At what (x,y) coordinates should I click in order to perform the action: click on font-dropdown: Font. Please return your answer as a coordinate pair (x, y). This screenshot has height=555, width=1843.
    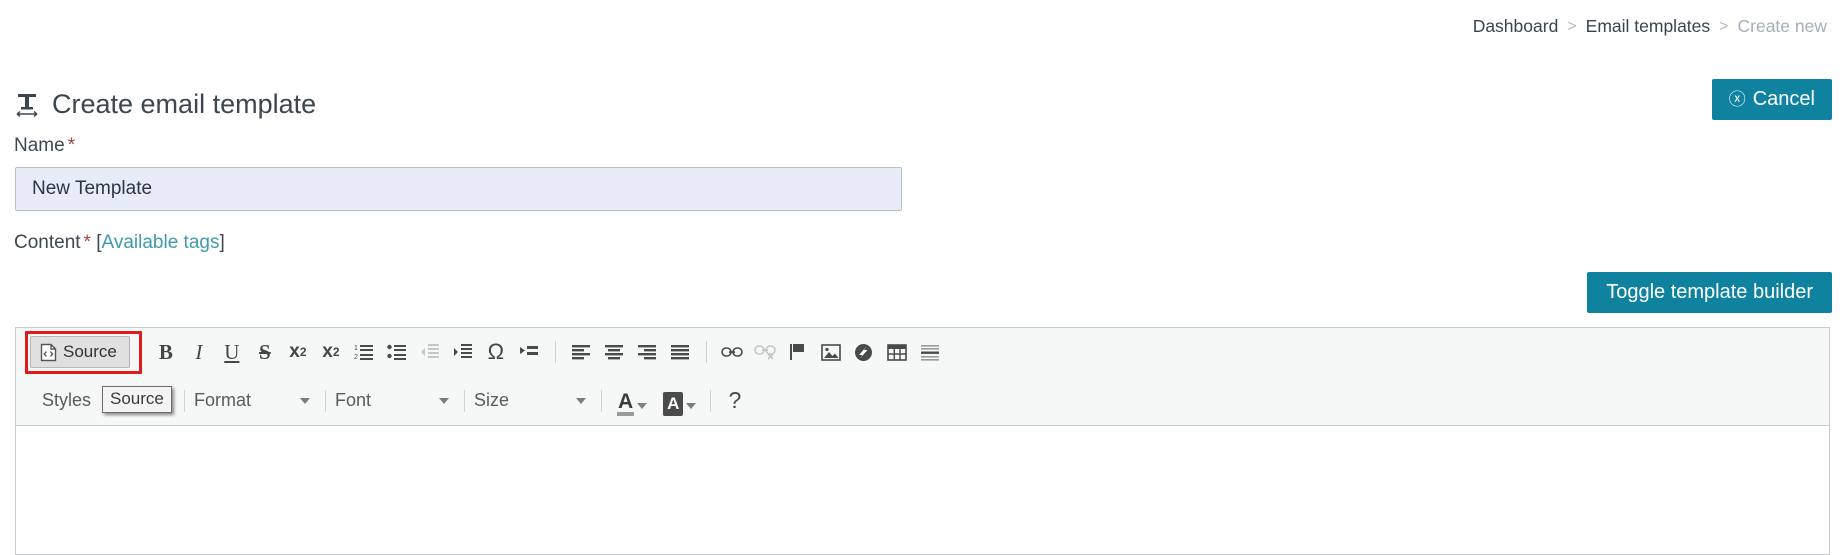
    Looking at the image, I should click on (395, 401).